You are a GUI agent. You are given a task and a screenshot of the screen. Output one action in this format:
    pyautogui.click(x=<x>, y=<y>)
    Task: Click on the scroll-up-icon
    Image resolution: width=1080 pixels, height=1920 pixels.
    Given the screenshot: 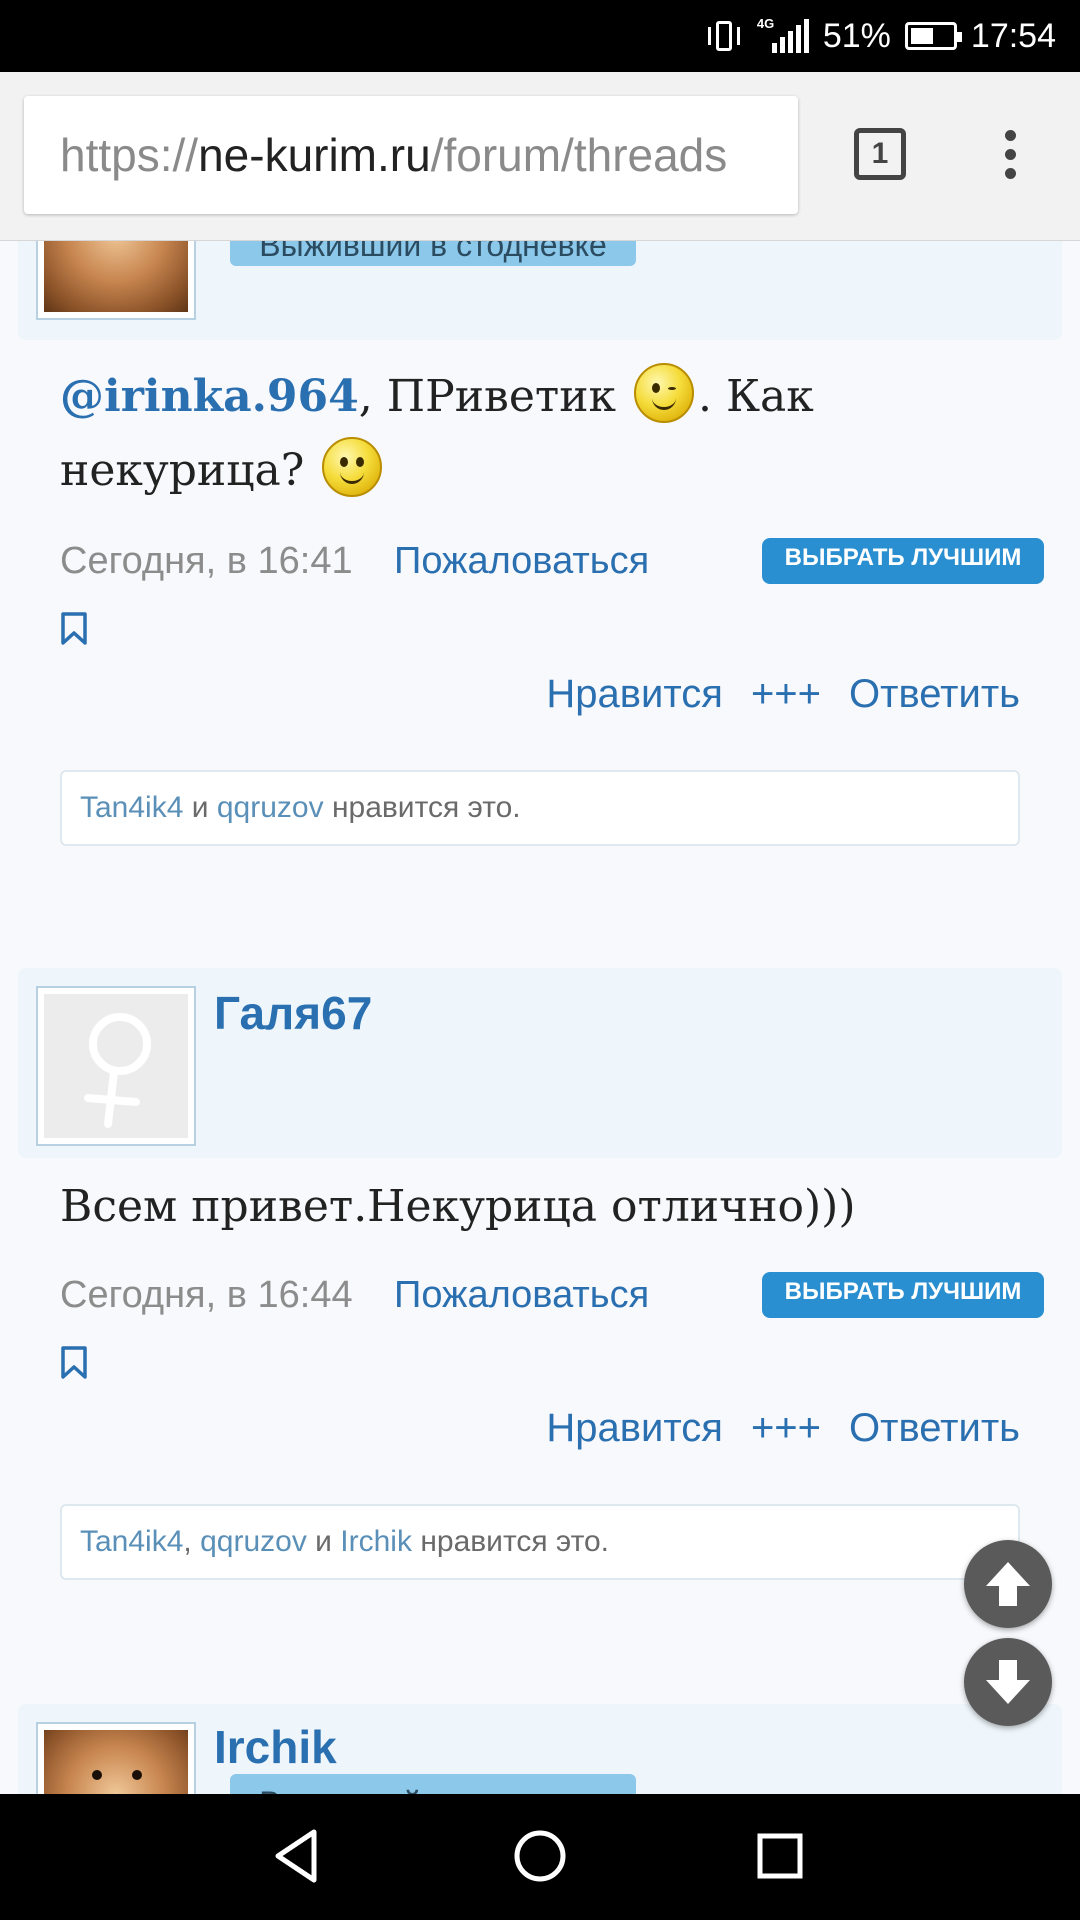 What is the action you would take?
    pyautogui.click(x=1008, y=1584)
    